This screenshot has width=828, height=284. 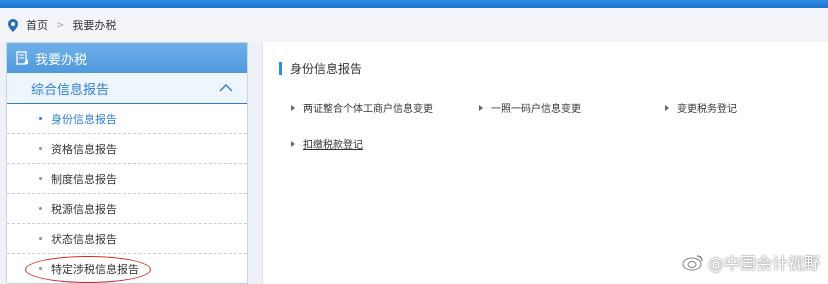 I want to click on sidebar-item-label: 资格信息报告, so click(x=84, y=149).